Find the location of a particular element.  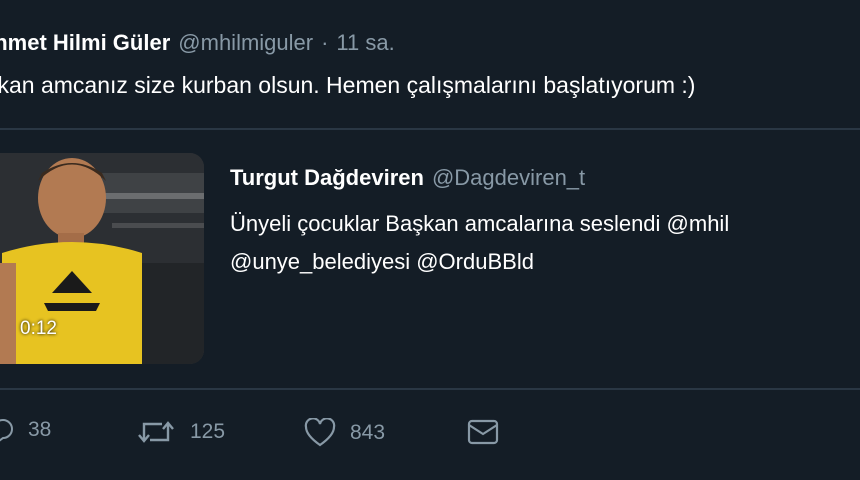

like-count: 843 is located at coordinates (368, 432).